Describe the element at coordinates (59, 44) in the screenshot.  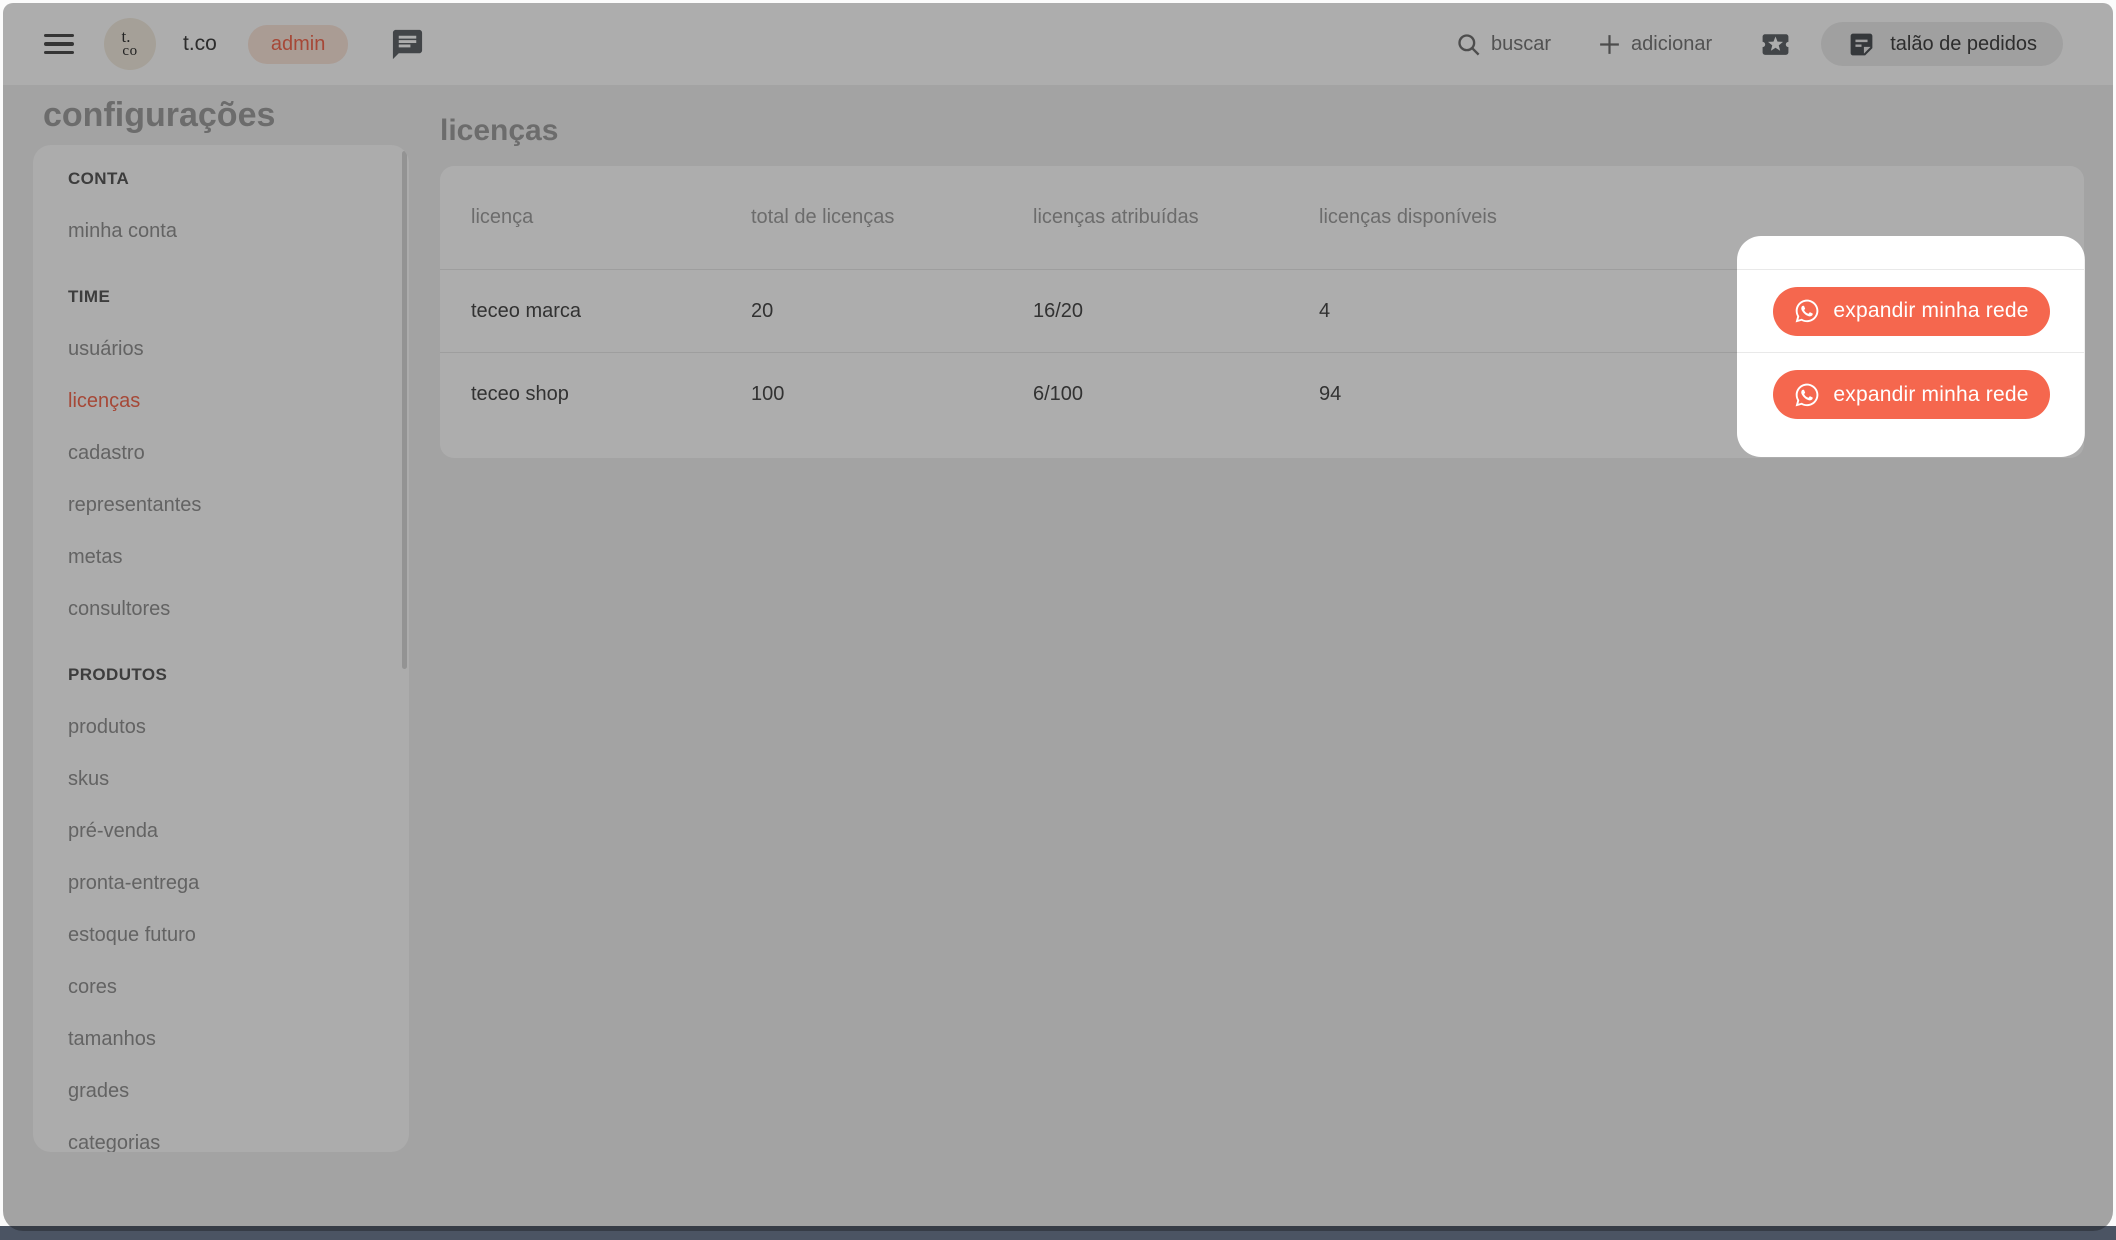
I see `menu-icon` at that location.